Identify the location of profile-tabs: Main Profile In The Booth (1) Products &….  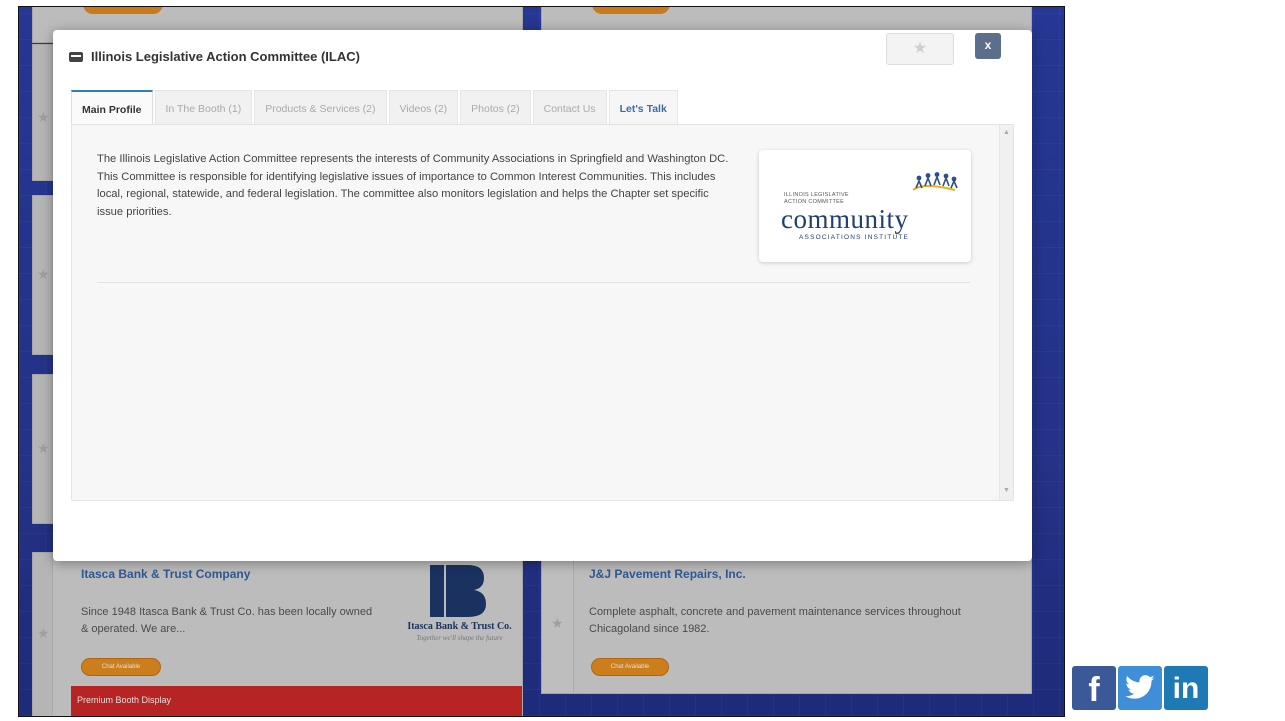
(375, 107).